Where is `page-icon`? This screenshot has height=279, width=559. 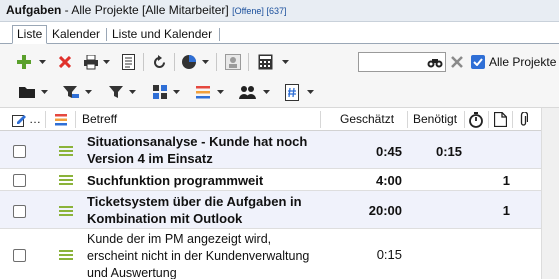 page-icon is located at coordinates (500, 119).